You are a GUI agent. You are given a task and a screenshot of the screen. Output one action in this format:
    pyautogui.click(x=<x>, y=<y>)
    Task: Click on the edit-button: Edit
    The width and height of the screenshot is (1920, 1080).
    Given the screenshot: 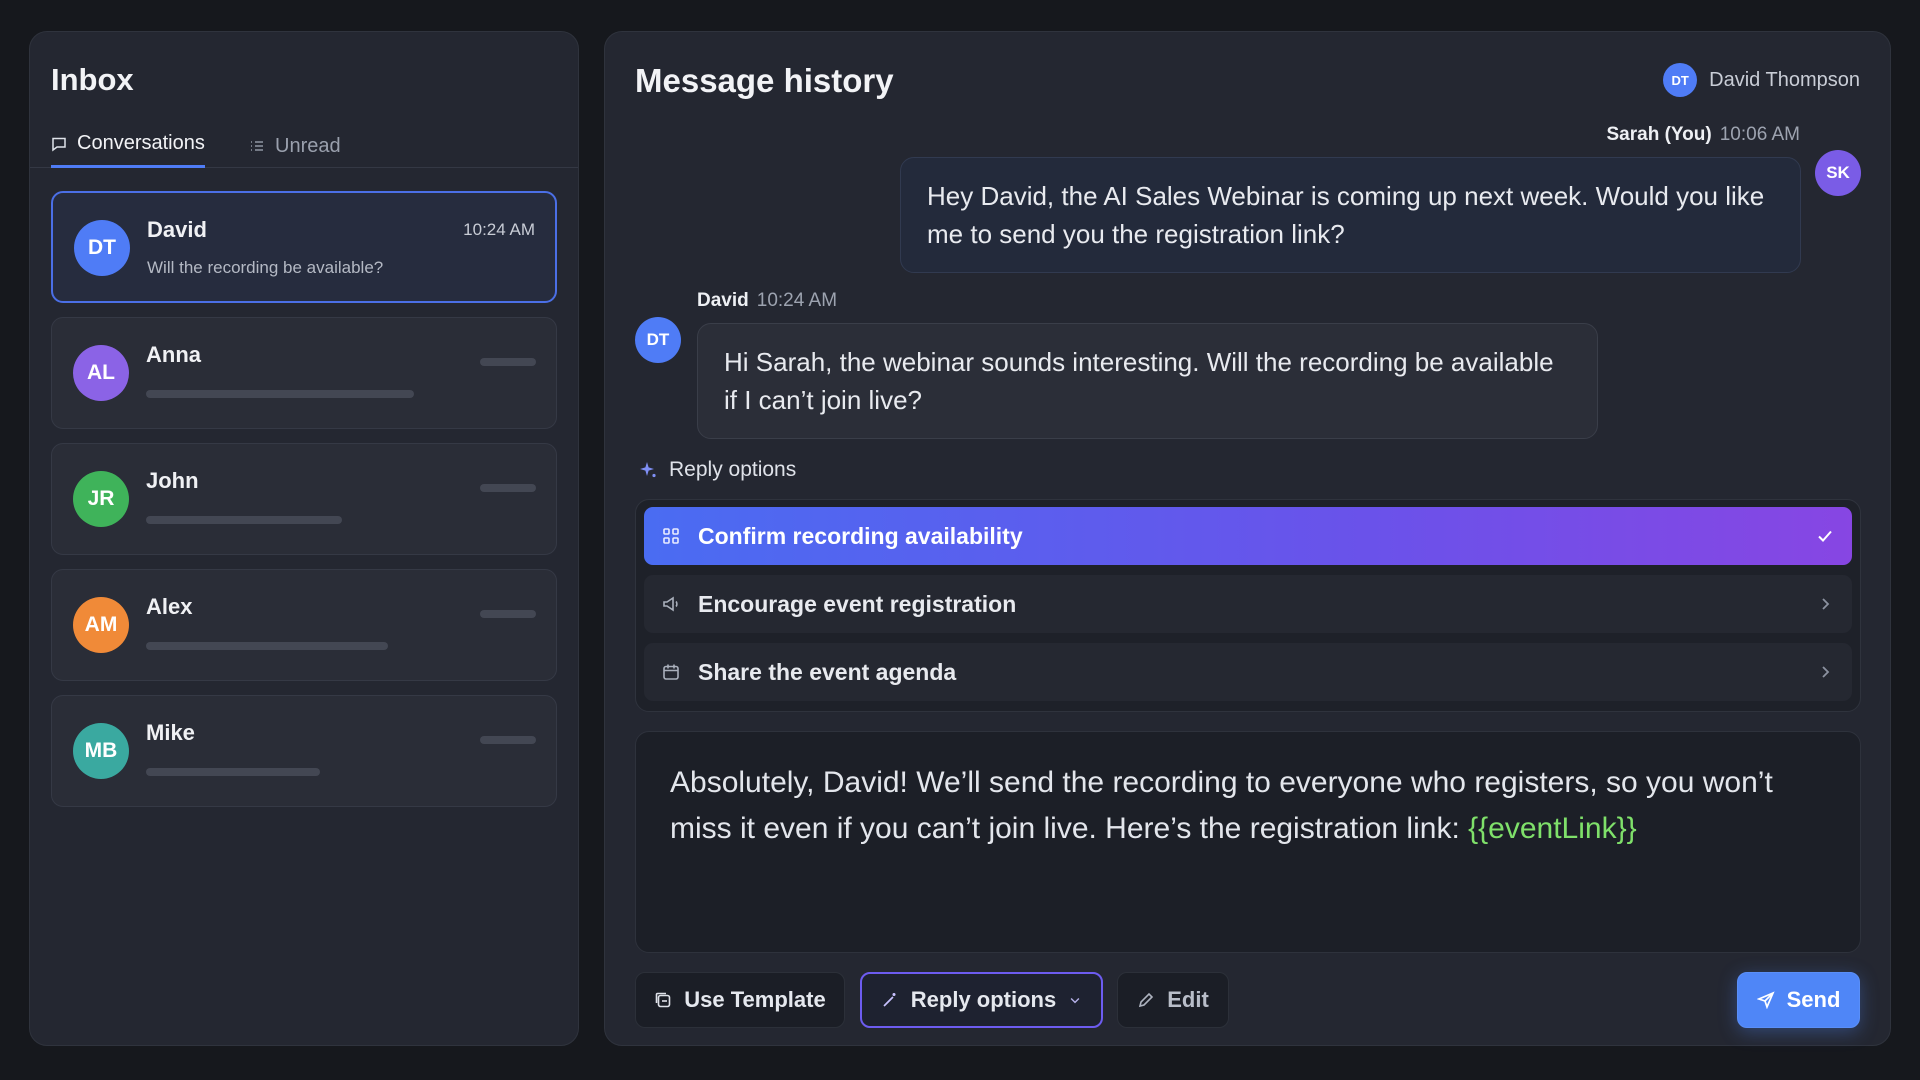 What is the action you would take?
    pyautogui.click(x=1173, y=1000)
    